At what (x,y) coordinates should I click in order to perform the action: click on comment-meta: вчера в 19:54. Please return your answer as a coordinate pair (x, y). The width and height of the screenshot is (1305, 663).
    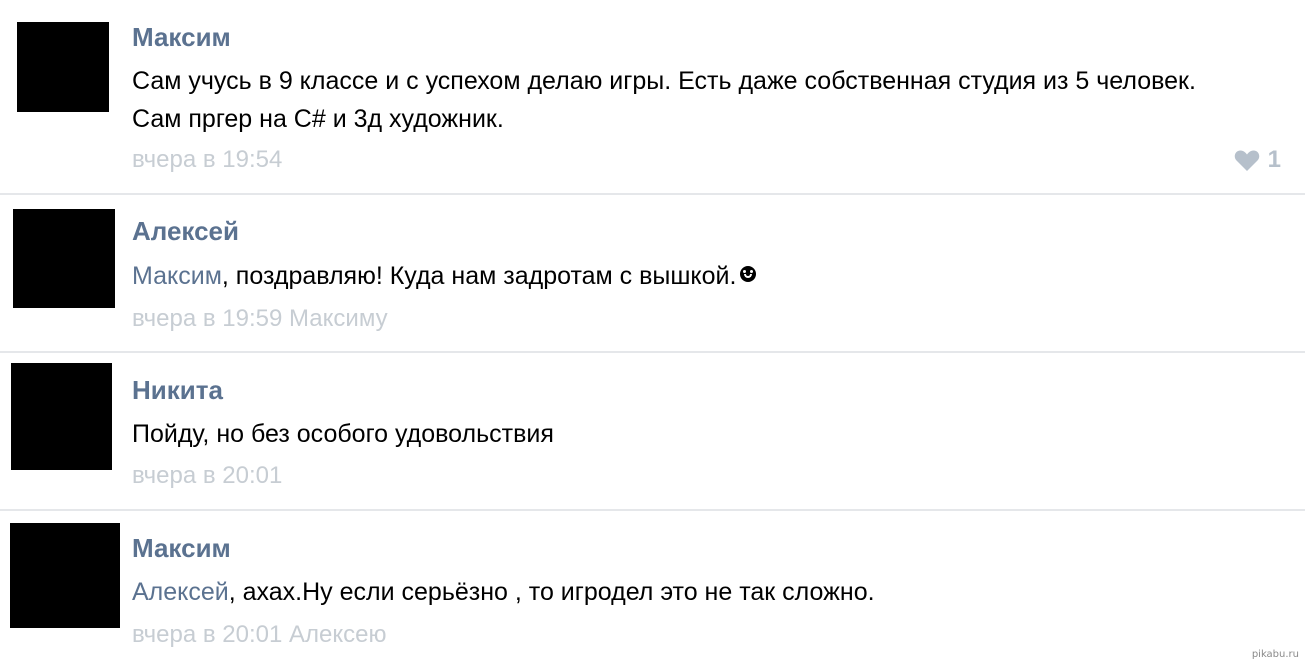
    Looking at the image, I should click on (207, 160).